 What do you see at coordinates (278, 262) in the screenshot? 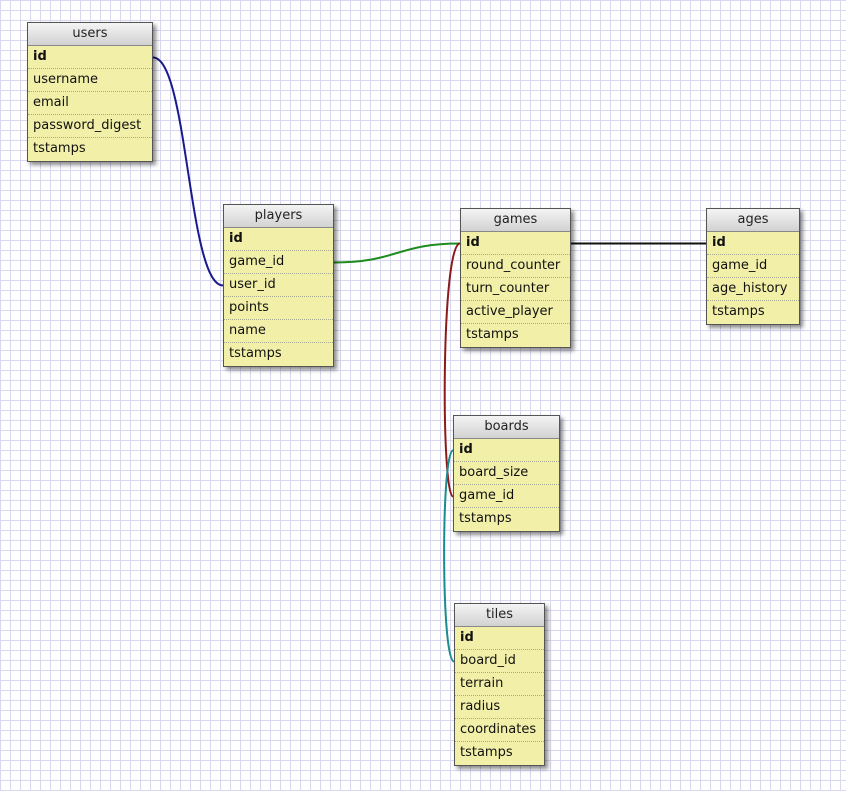
I see `field-players-game-id: game_id` at bounding box center [278, 262].